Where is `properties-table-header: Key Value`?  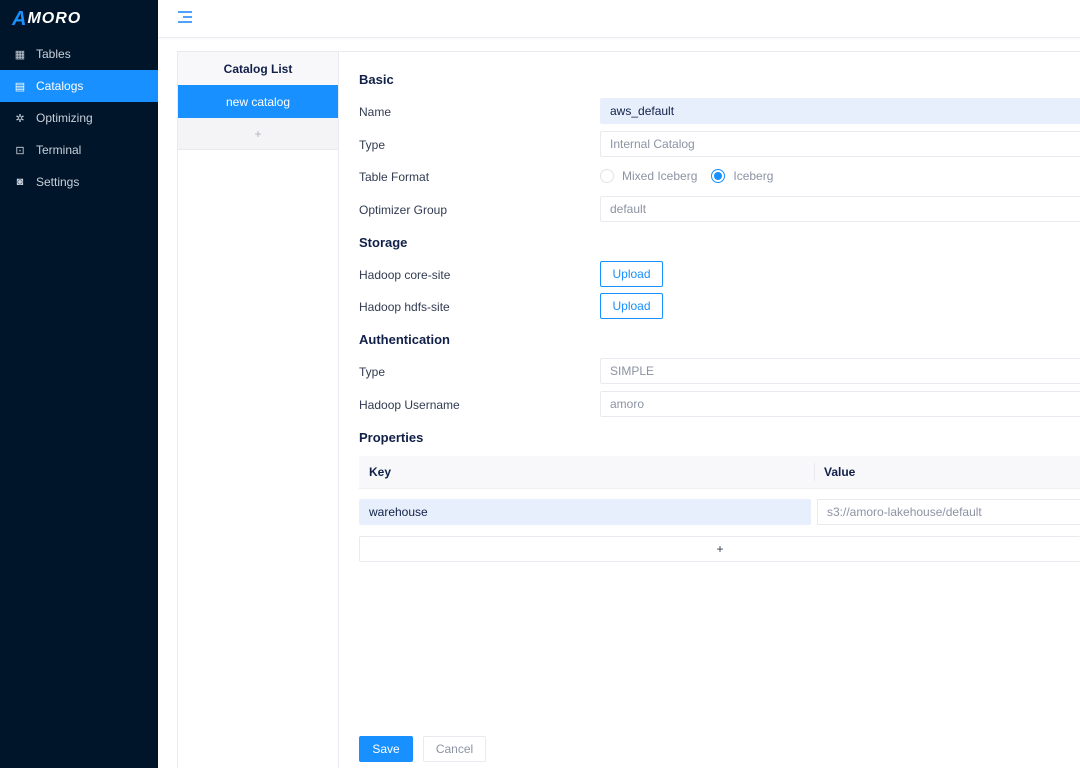 properties-table-header: Key Value is located at coordinates (719, 472).